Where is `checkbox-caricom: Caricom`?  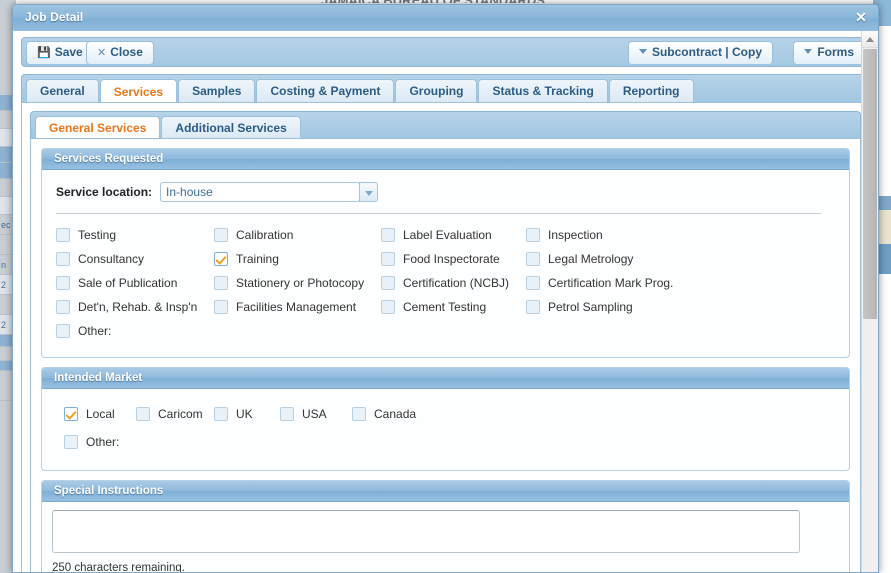 checkbox-caricom: Caricom is located at coordinates (175, 414).